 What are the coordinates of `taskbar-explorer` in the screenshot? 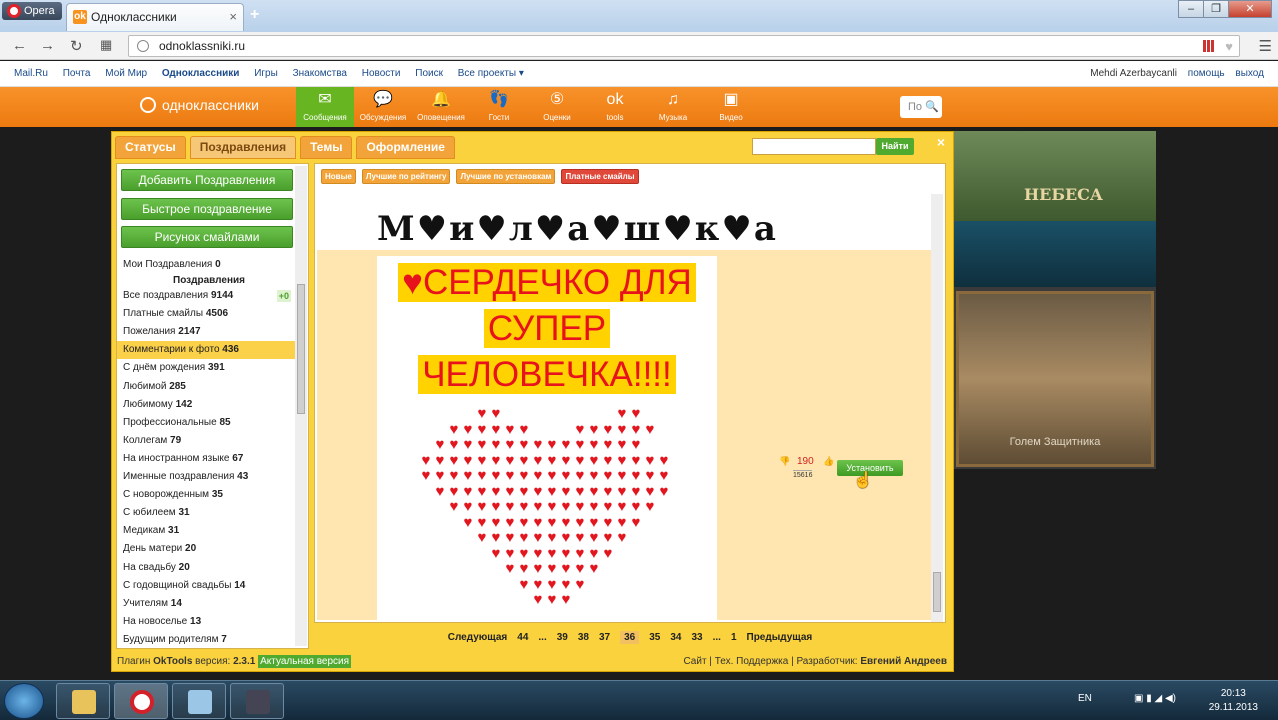 It's located at (83, 701).